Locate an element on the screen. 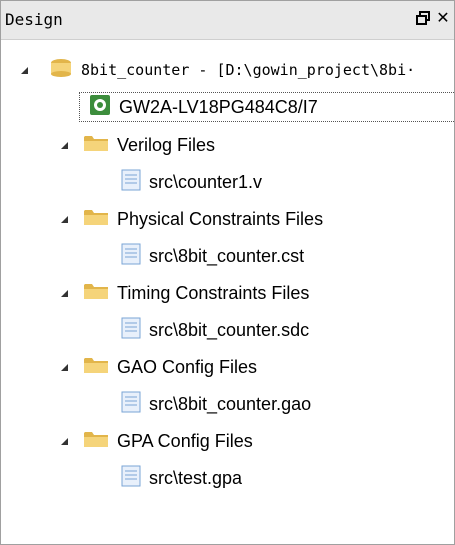  device-label: GW2A-LV18PG484C8/I7 is located at coordinates (218, 106).